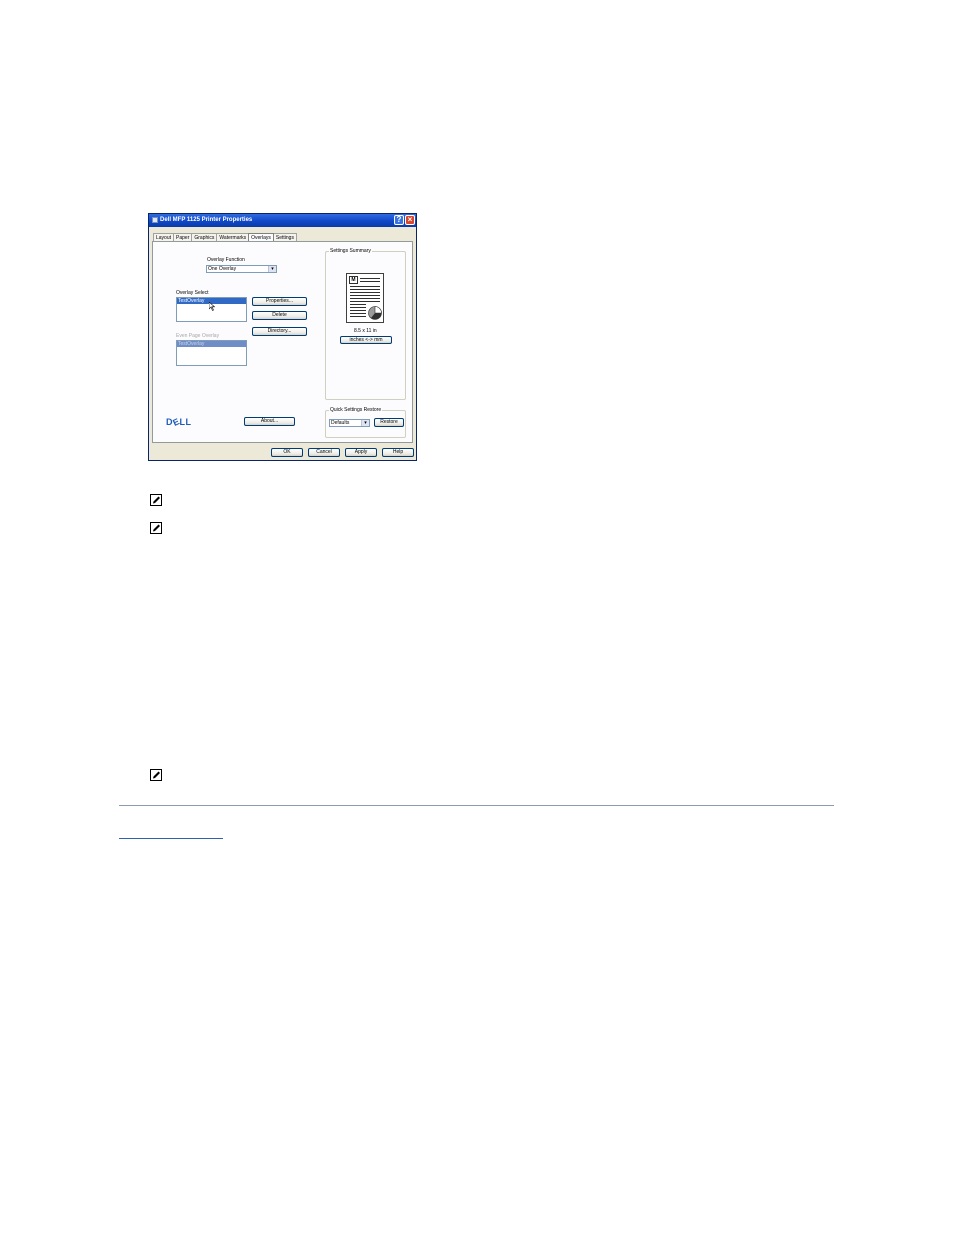 The height and width of the screenshot is (1235, 954). What do you see at coordinates (287, 452) in the screenshot?
I see `ok-button: OK` at bounding box center [287, 452].